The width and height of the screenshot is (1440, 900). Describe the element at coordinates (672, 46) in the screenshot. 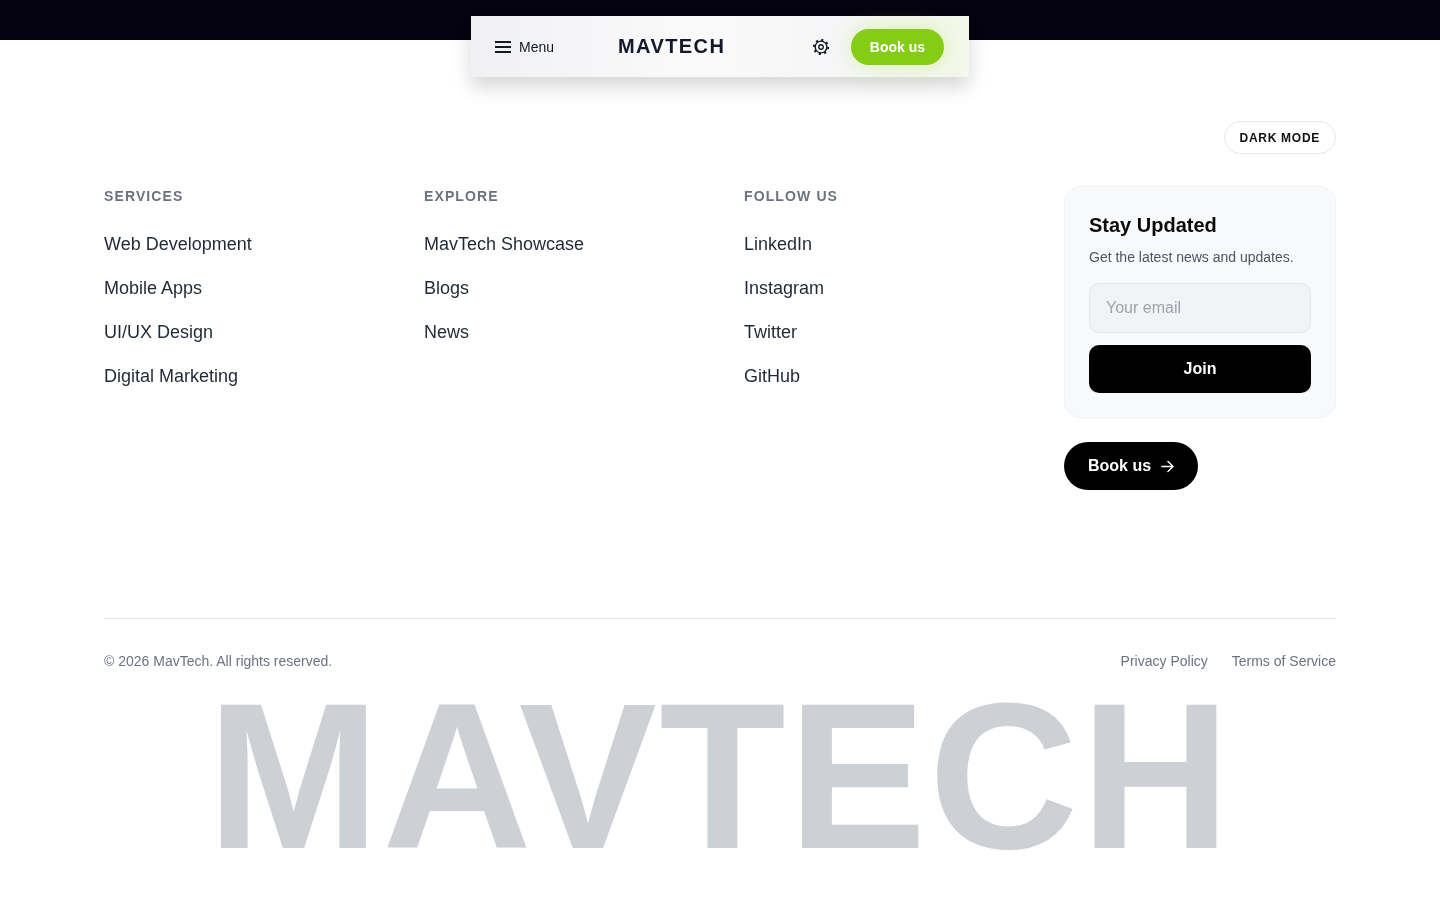

I see `site-logo: MAVTECH` at that location.